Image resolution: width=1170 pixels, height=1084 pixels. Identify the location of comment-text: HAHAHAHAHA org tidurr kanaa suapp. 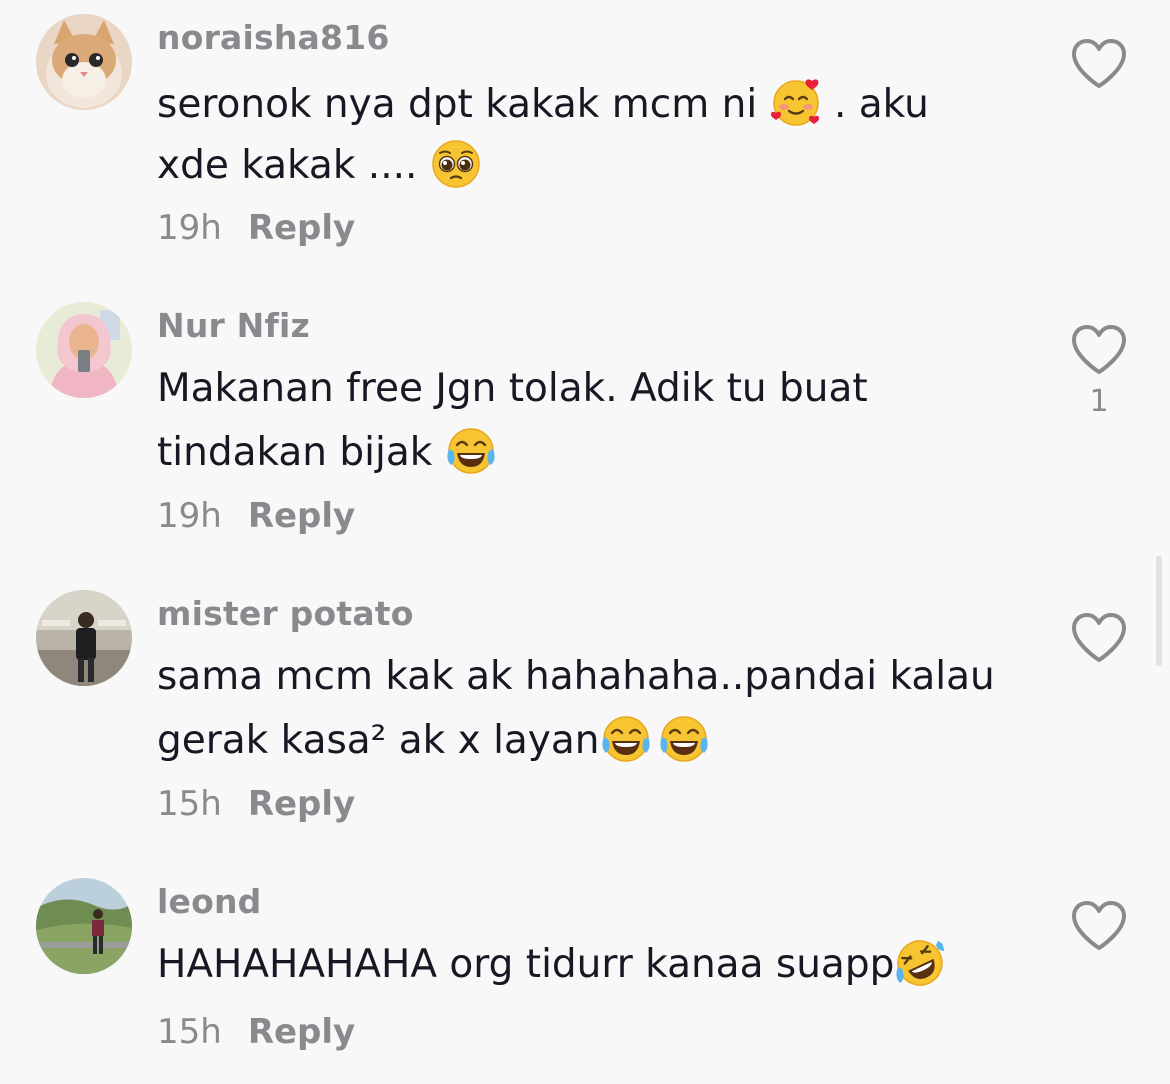
(587, 965).